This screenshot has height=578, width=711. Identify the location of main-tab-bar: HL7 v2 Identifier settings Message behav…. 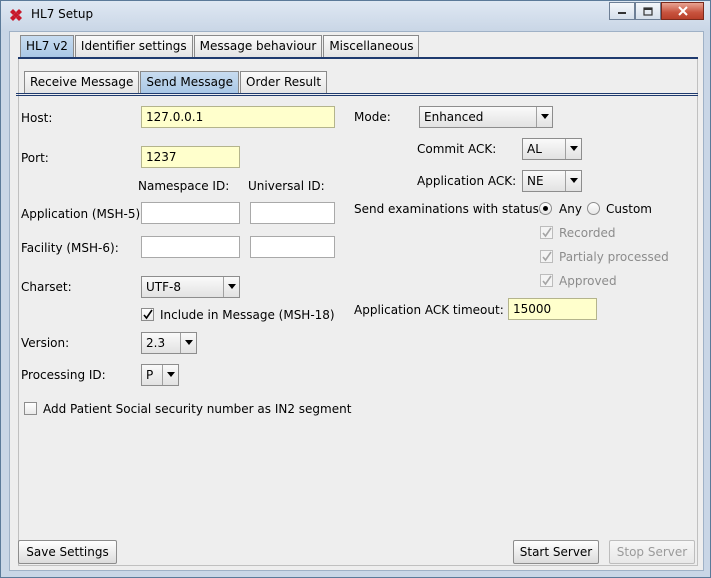
(220, 46).